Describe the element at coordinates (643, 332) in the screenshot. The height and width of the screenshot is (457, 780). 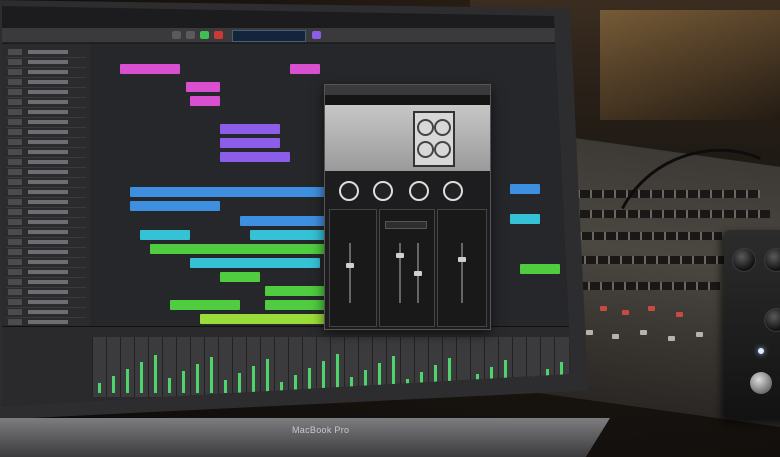
I see `console-fader` at that location.